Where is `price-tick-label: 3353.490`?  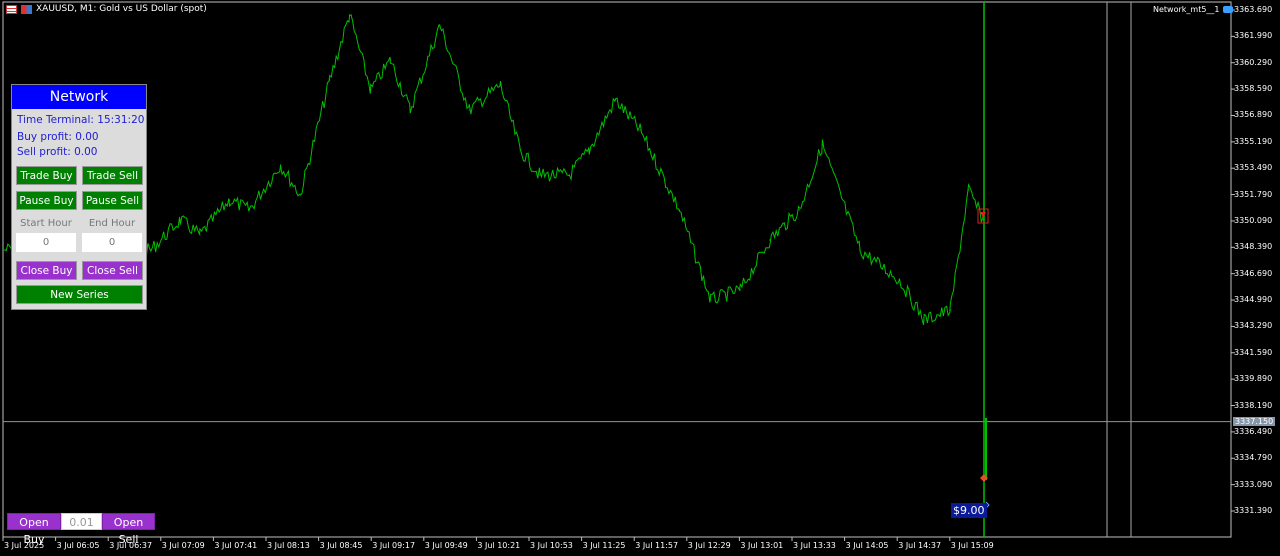
price-tick-label: 3353.490 is located at coordinates (1253, 168).